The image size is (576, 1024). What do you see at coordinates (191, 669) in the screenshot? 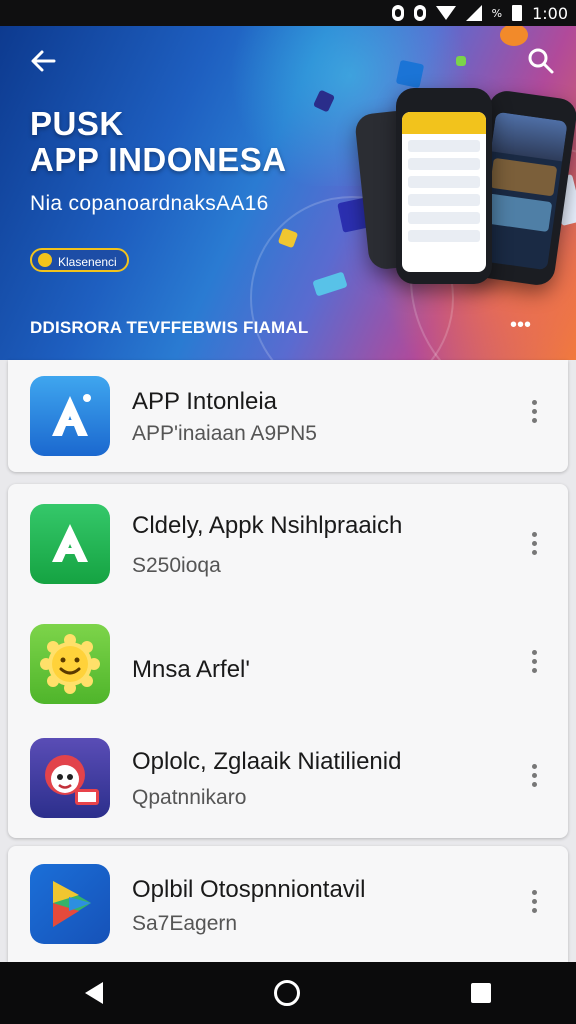
I see `app-name: Mnsa Arfel'` at bounding box center [191, 669].